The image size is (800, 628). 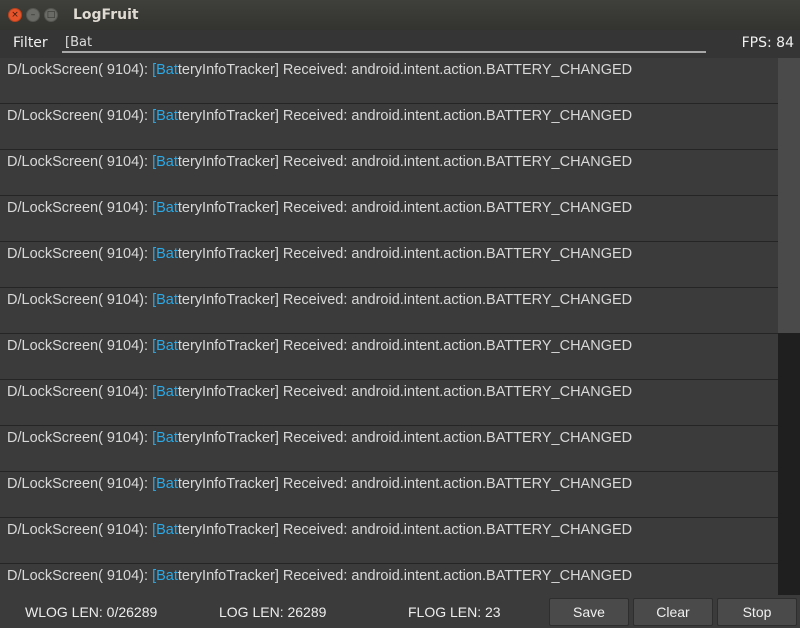 I want to click on minimize-window-button: –, so click(x=33, y=15).